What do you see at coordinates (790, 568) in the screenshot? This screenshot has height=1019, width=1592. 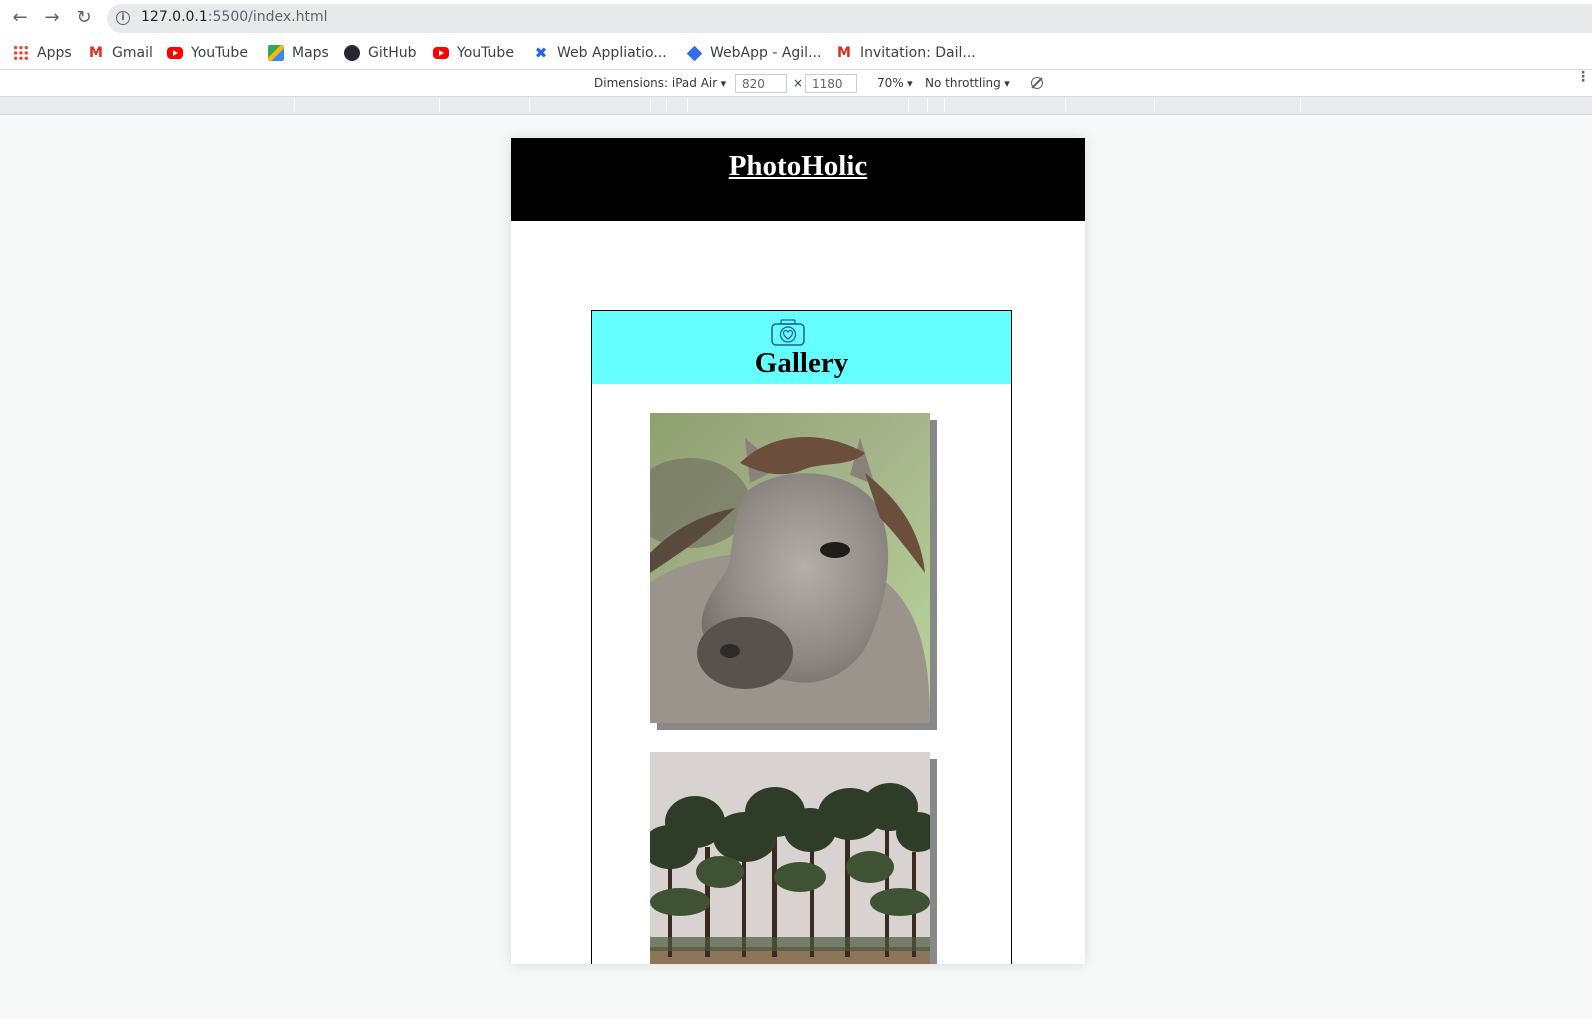 I see `horse-photo` at bounding box center [790, 568].